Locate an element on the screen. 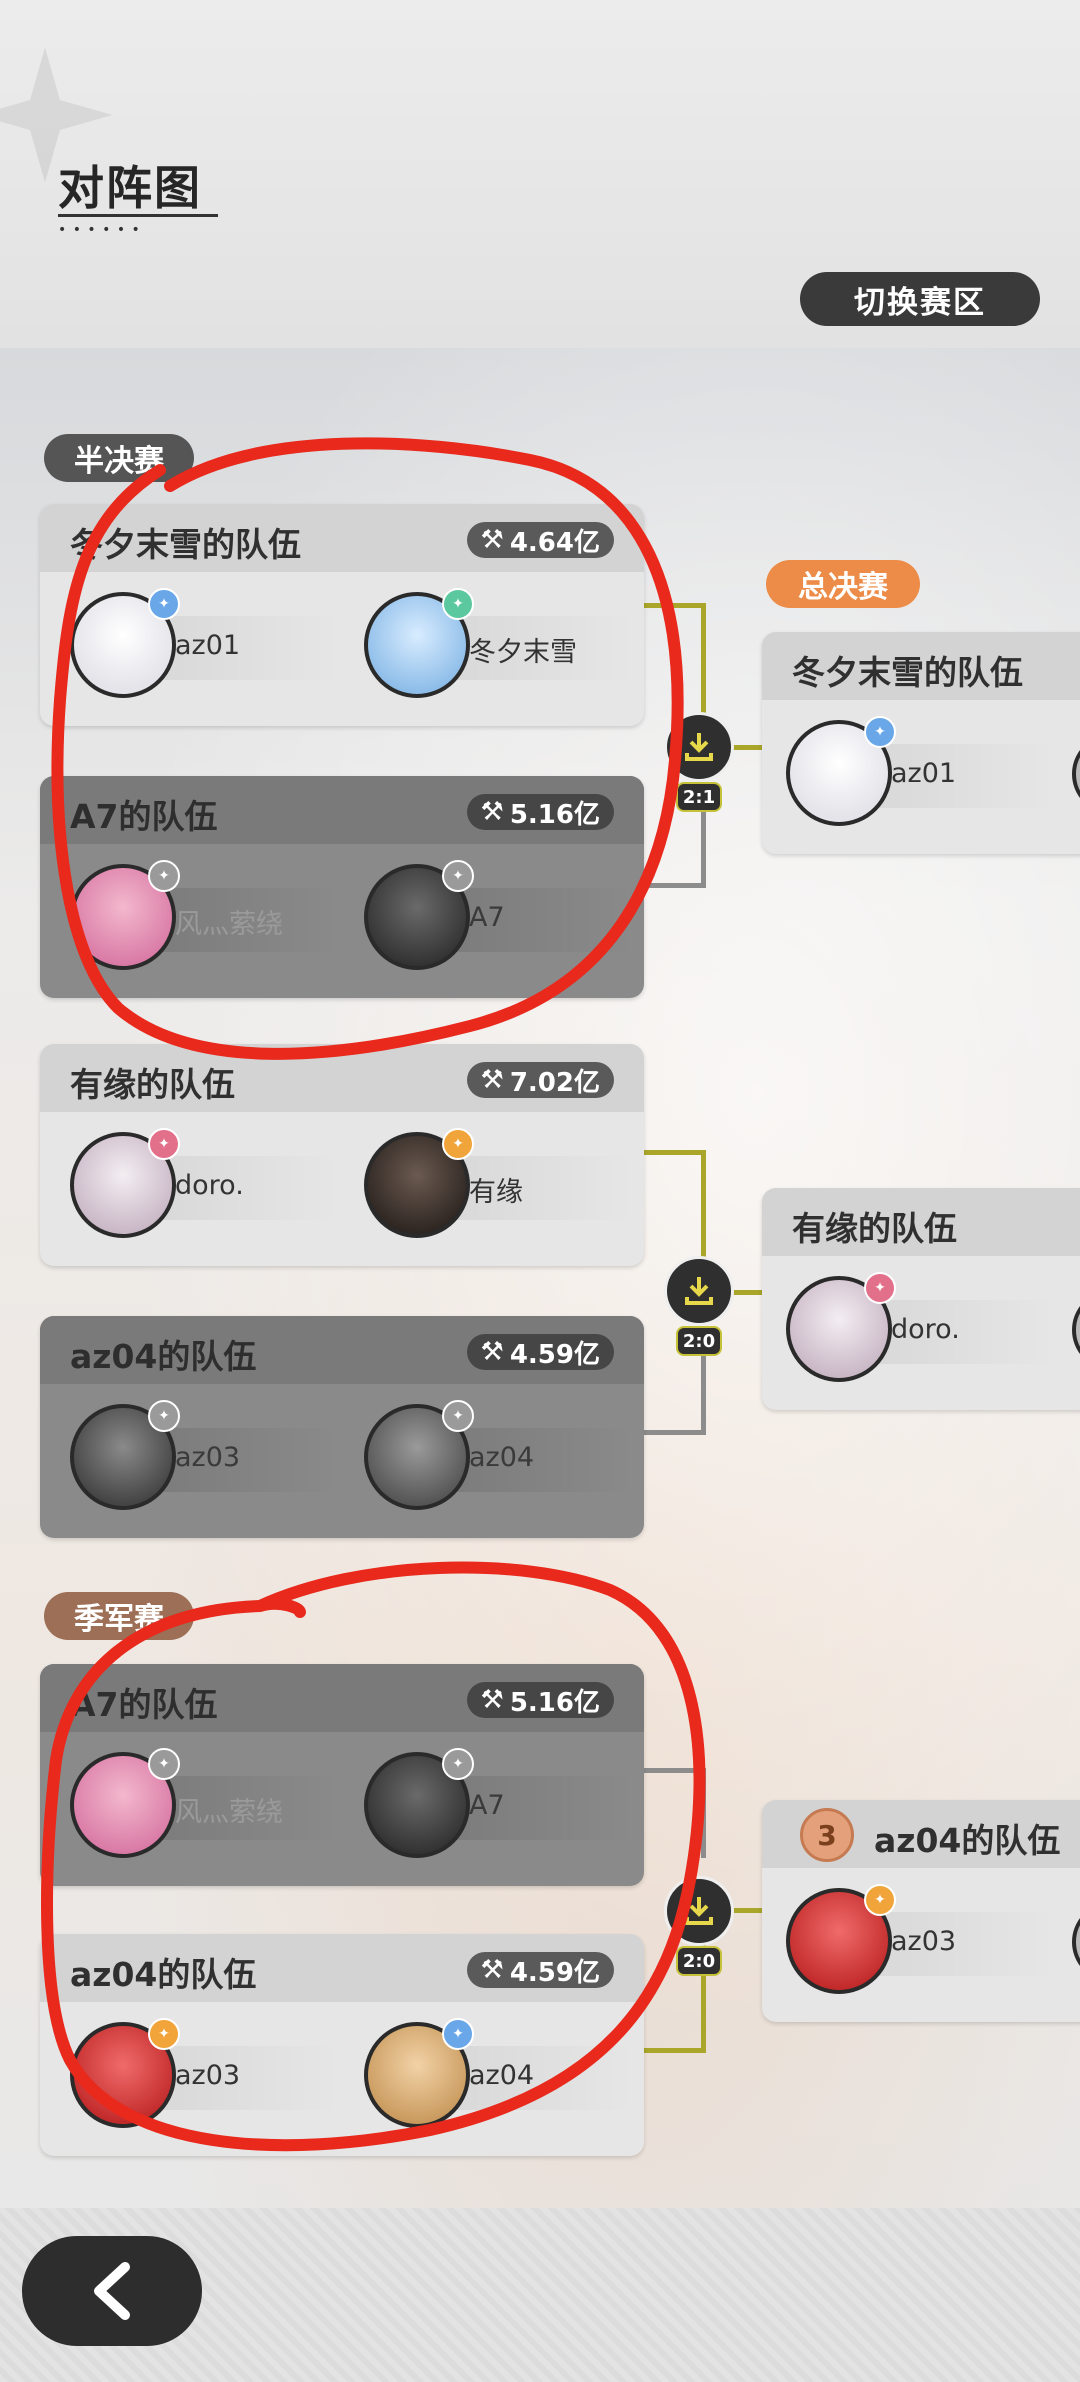 This screenshot has height=2382, width=1080. page-title: 对阵图 is located at coordinates (130, 188).